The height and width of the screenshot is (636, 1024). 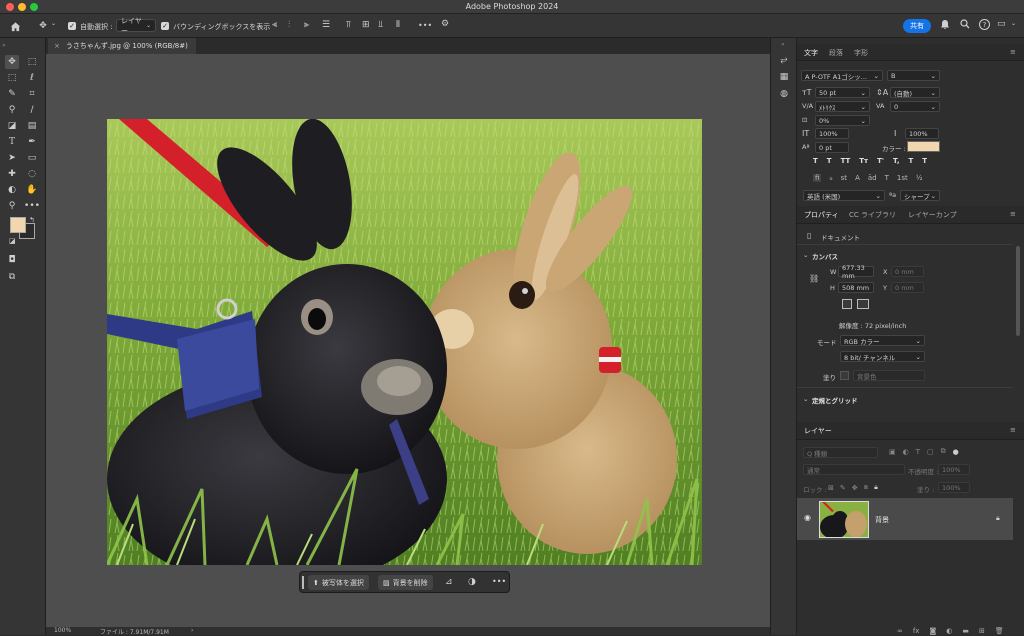 What do you see at coordinates (889, 375) in the screenshot?
I see `fill-select: 背景色` at bounding box center [889, 375].